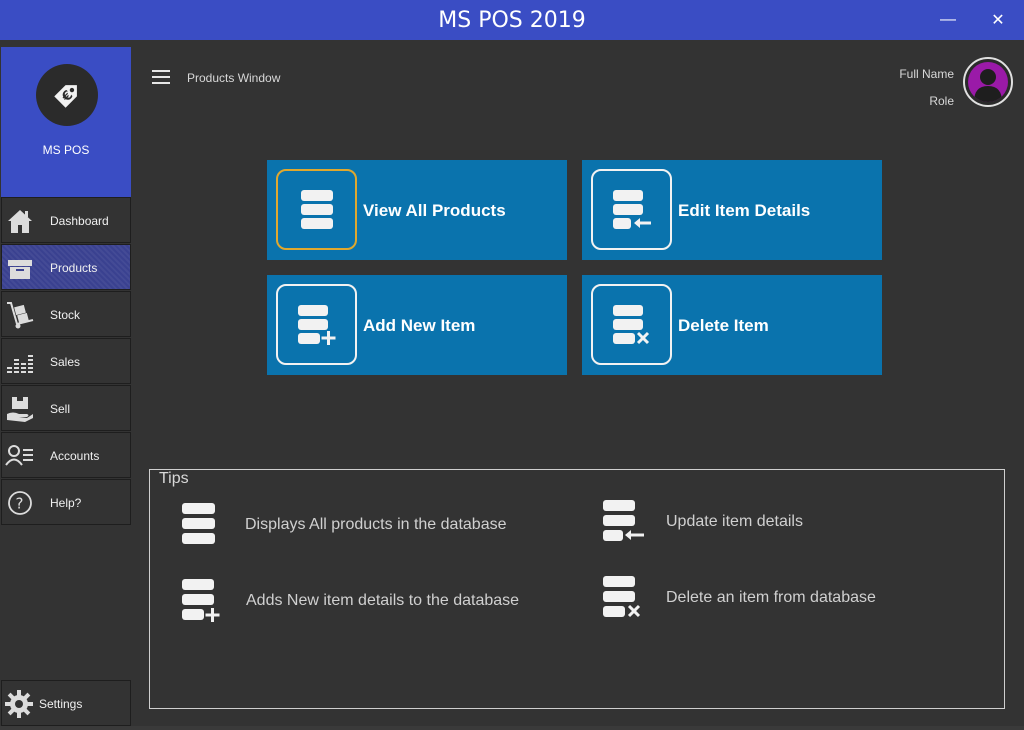 The image size is (1024, 730). I want to click on minimize-icon: —, so click(948, 19).